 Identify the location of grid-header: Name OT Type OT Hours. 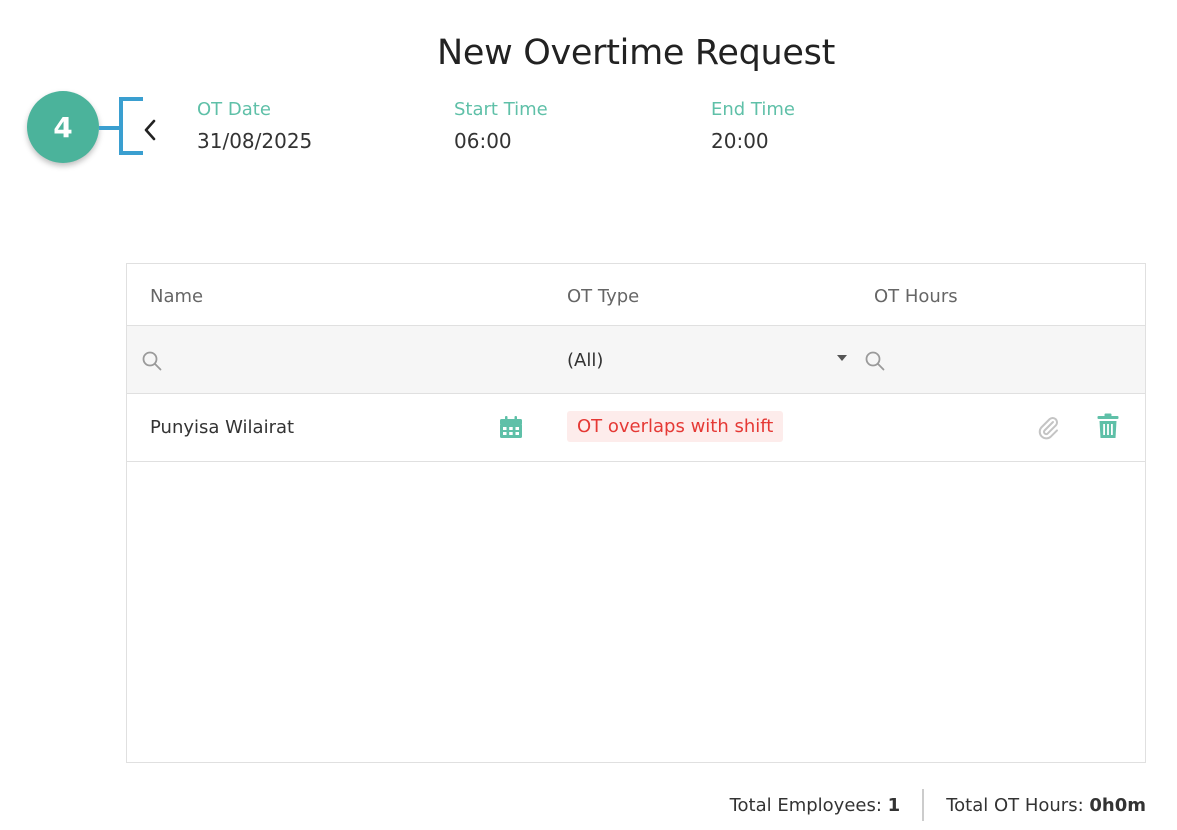
(636, 295).